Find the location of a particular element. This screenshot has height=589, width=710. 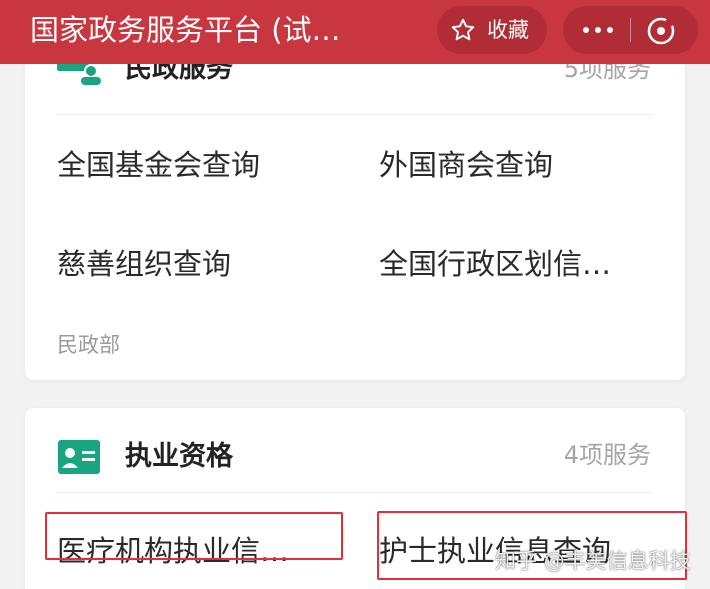

department-label: 民政部 is located at coordinates (88, 345).